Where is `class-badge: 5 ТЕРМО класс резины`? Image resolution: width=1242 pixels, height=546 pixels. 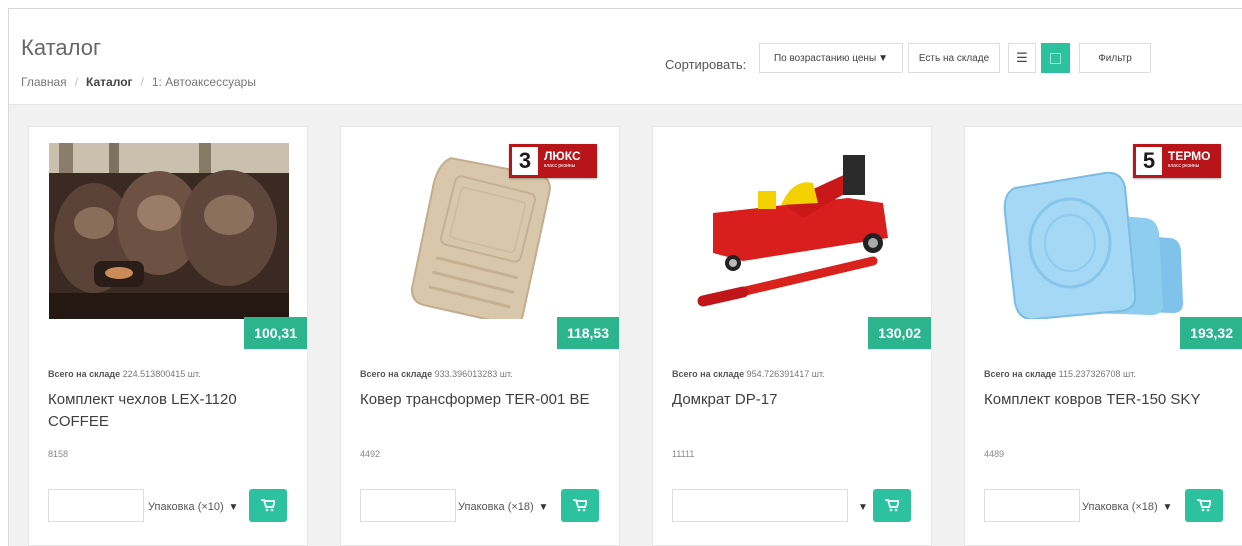 class-badge: 5 ТЕРМО класс резины is located at coordinates (1177, 161).